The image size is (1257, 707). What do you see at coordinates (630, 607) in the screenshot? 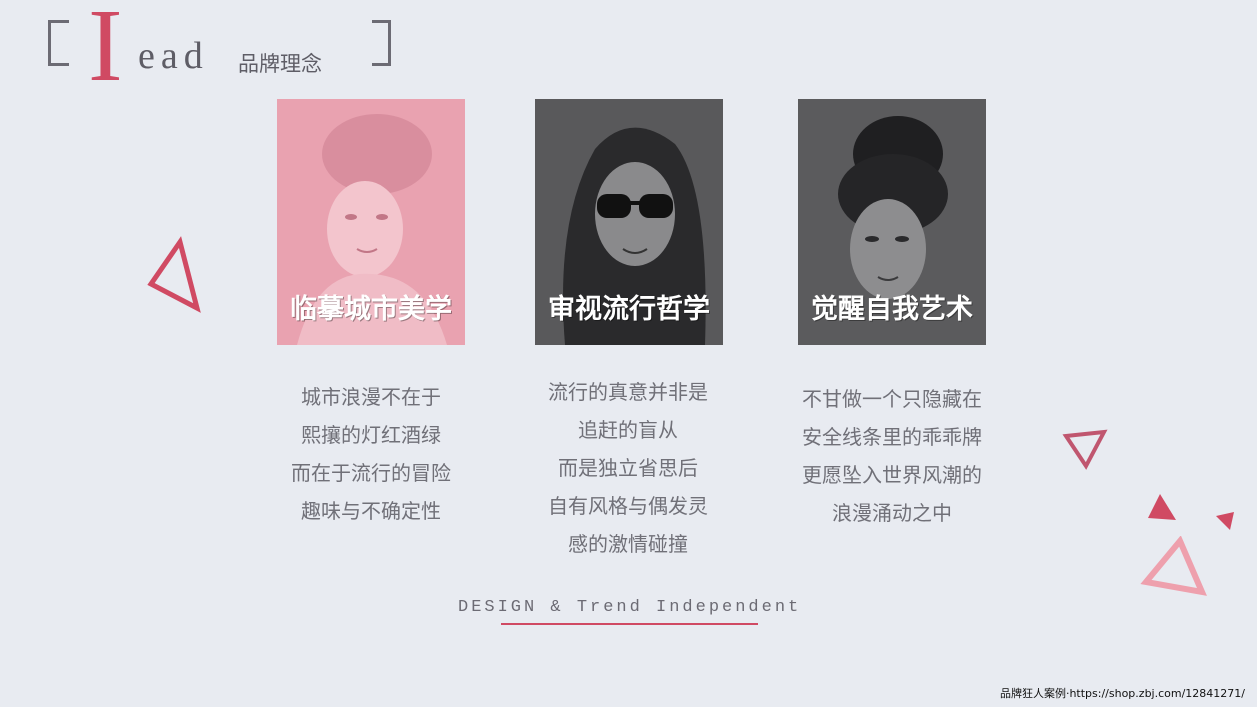
I see `footer-tagline: DESIGN & Trend Independent` at bounding box center [630, 607].